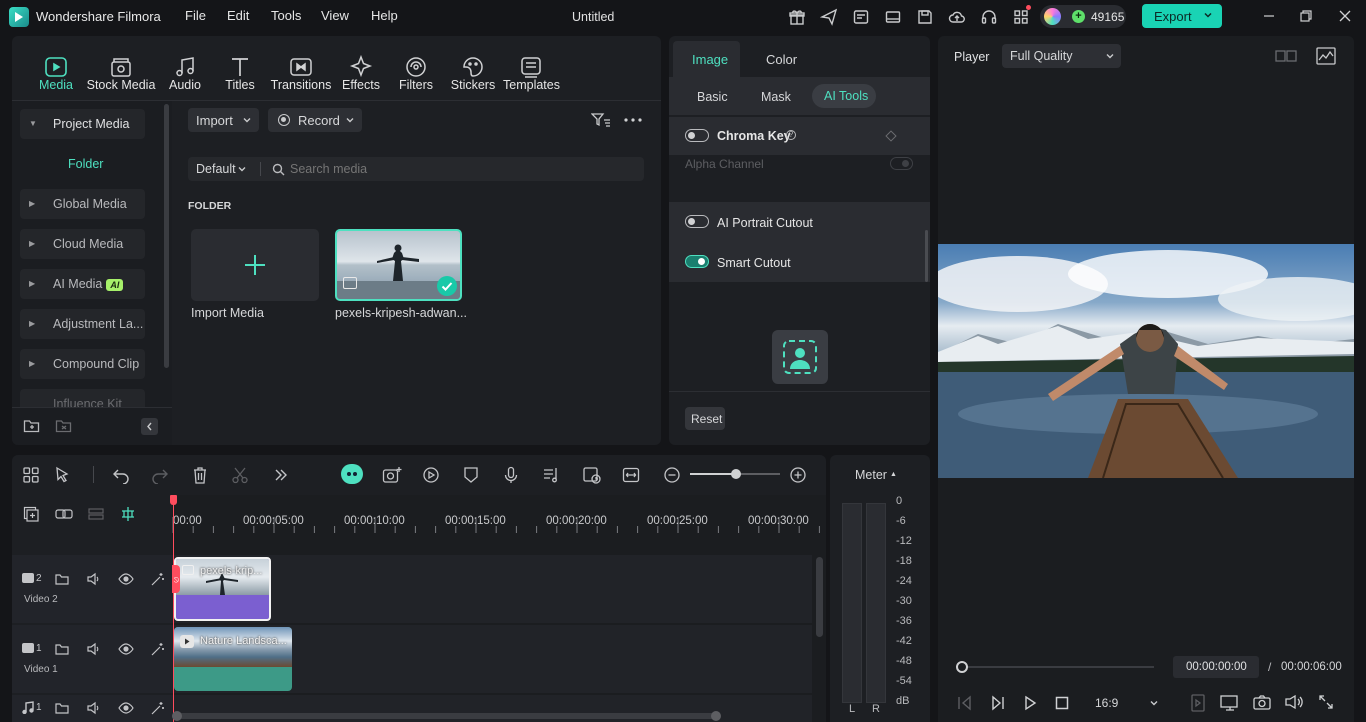  Describe the element at coordinates (238, 15) in the screenshot. I see `menu-edit: Edit` at that location.